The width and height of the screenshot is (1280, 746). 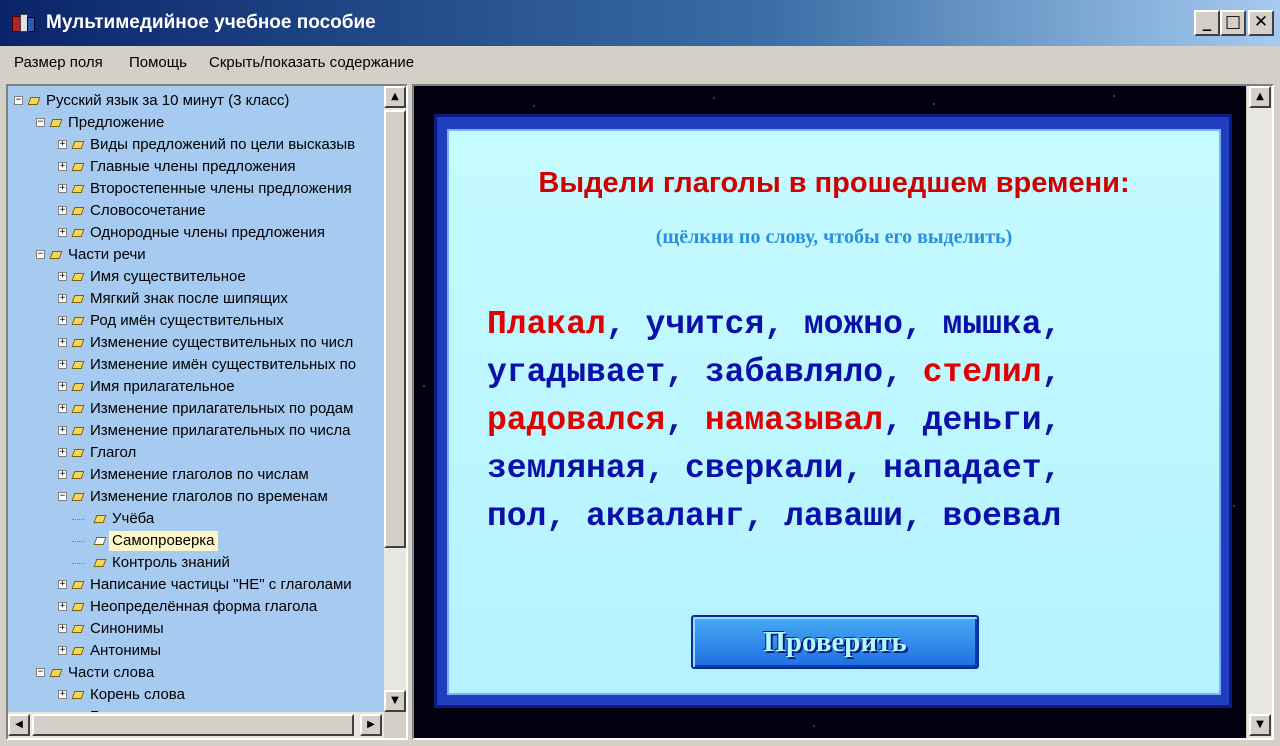 What do you see at coordinates (187, 320) in the screenshot?
I see `tree-item-label: Род имён существительных` at bounding box center [187, 320].